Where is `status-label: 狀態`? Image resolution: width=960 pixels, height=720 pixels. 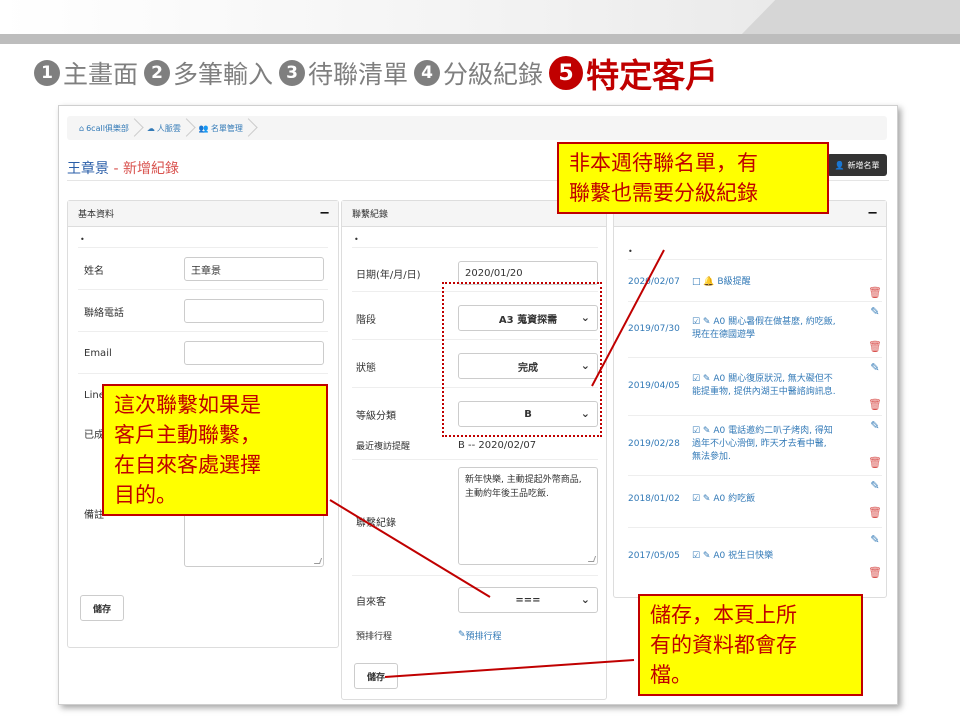 status-label: 狀態 is located at coordinates (366, 368).